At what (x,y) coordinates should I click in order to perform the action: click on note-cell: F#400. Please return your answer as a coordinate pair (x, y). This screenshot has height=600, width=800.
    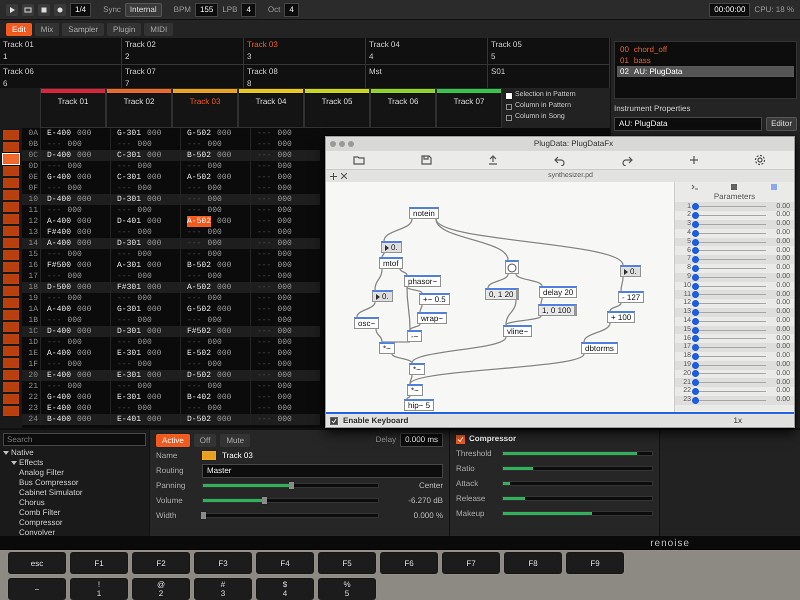
    Looking at the image, I should click on (59, 232).